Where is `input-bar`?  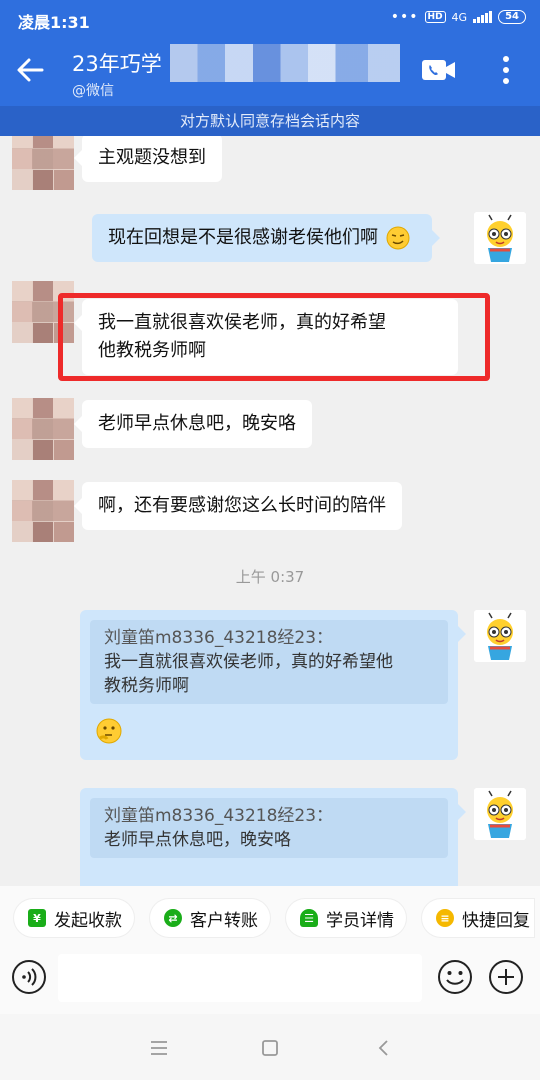 input-bar is located at coordinates (270, 982).